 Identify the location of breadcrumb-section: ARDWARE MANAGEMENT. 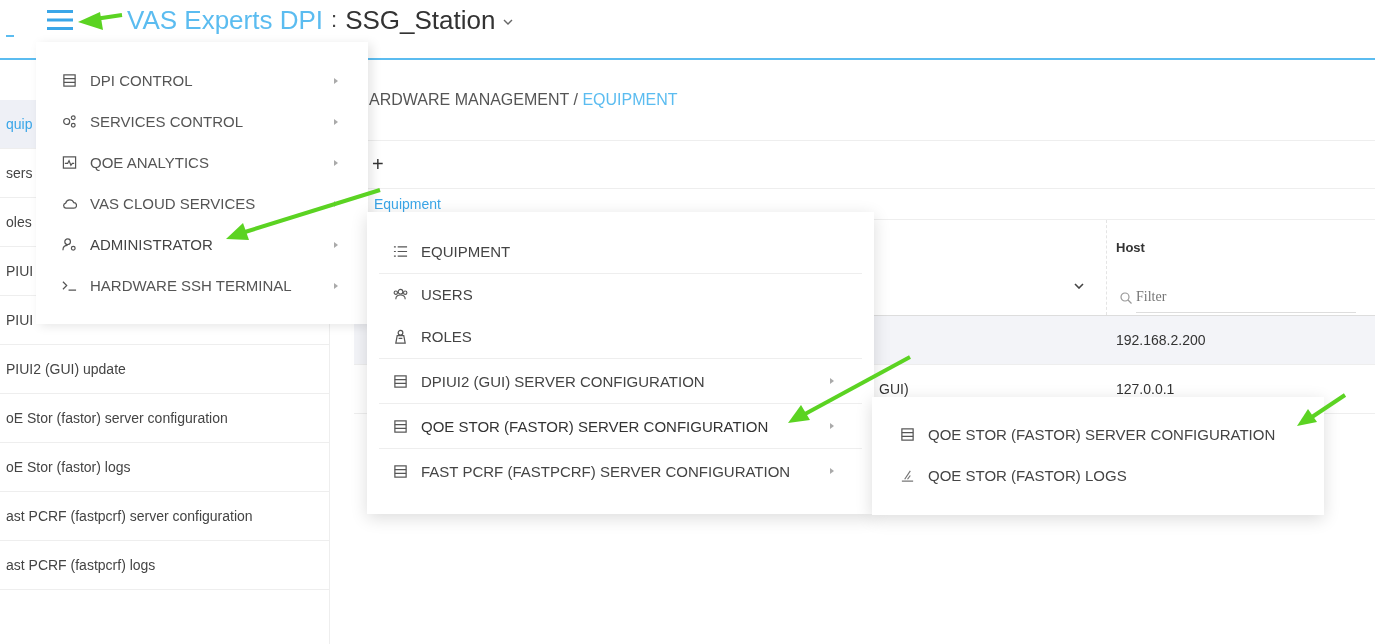
(469, 99).